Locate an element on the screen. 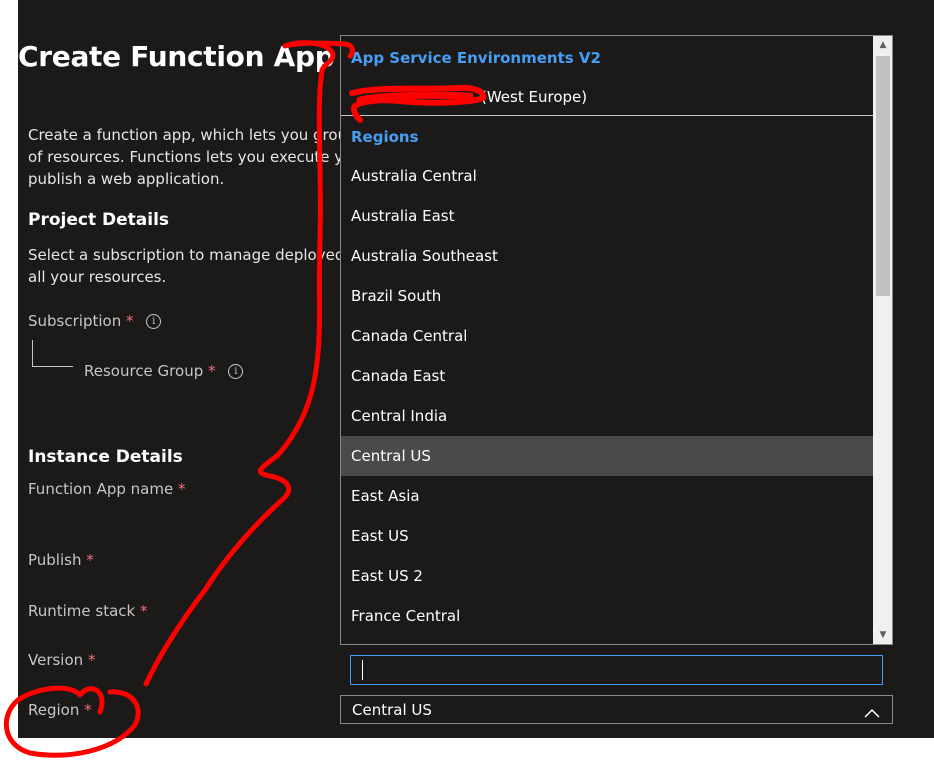  region-option: France Central is located at coordinates (607, 616).